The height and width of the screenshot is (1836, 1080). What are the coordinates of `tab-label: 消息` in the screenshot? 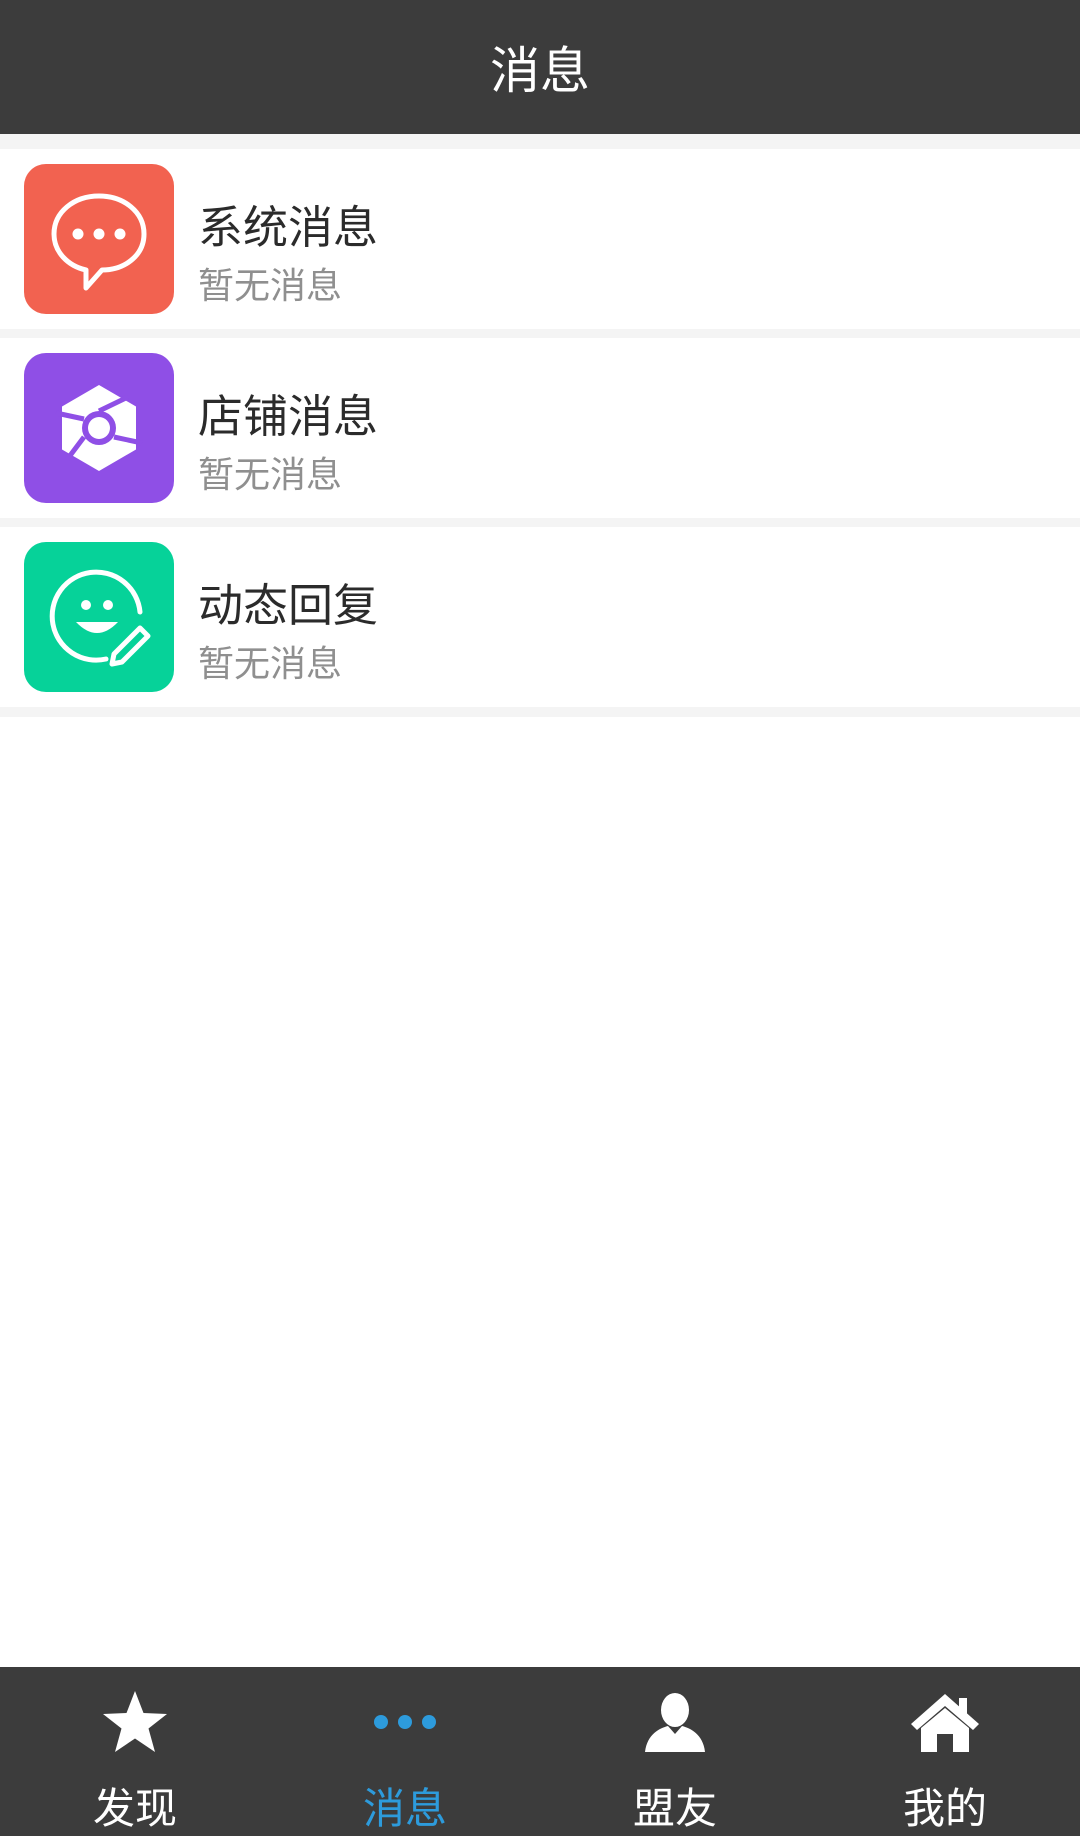 It's located at (404, 1808).